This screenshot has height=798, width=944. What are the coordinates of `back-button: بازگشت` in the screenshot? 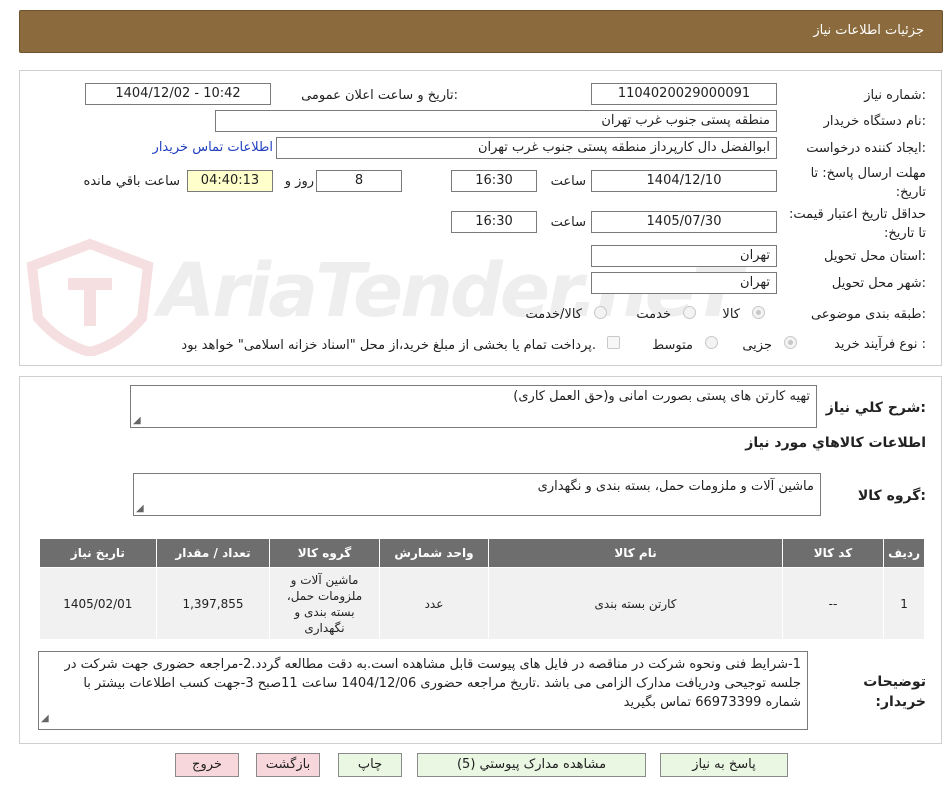 It's located at (288, 765).